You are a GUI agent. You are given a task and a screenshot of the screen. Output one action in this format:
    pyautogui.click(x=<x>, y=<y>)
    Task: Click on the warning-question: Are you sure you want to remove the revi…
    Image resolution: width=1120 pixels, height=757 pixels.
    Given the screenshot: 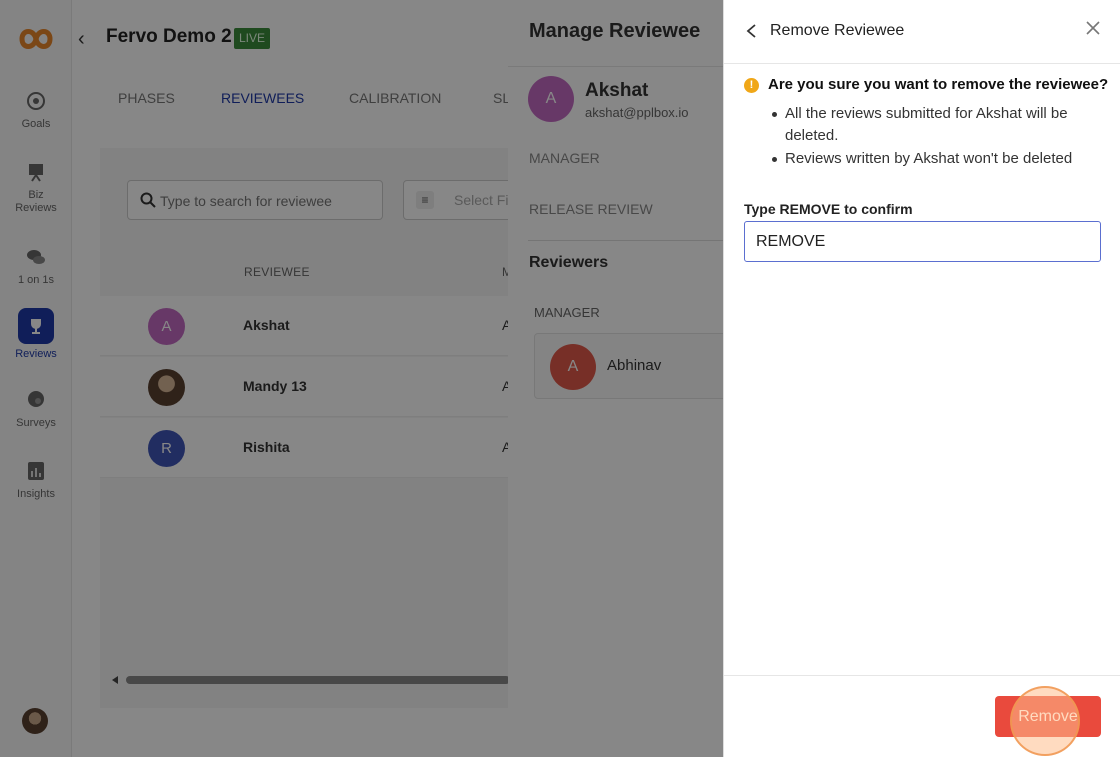 What is the action you would take?
    pyautogui.click(x=938, y=84)
    